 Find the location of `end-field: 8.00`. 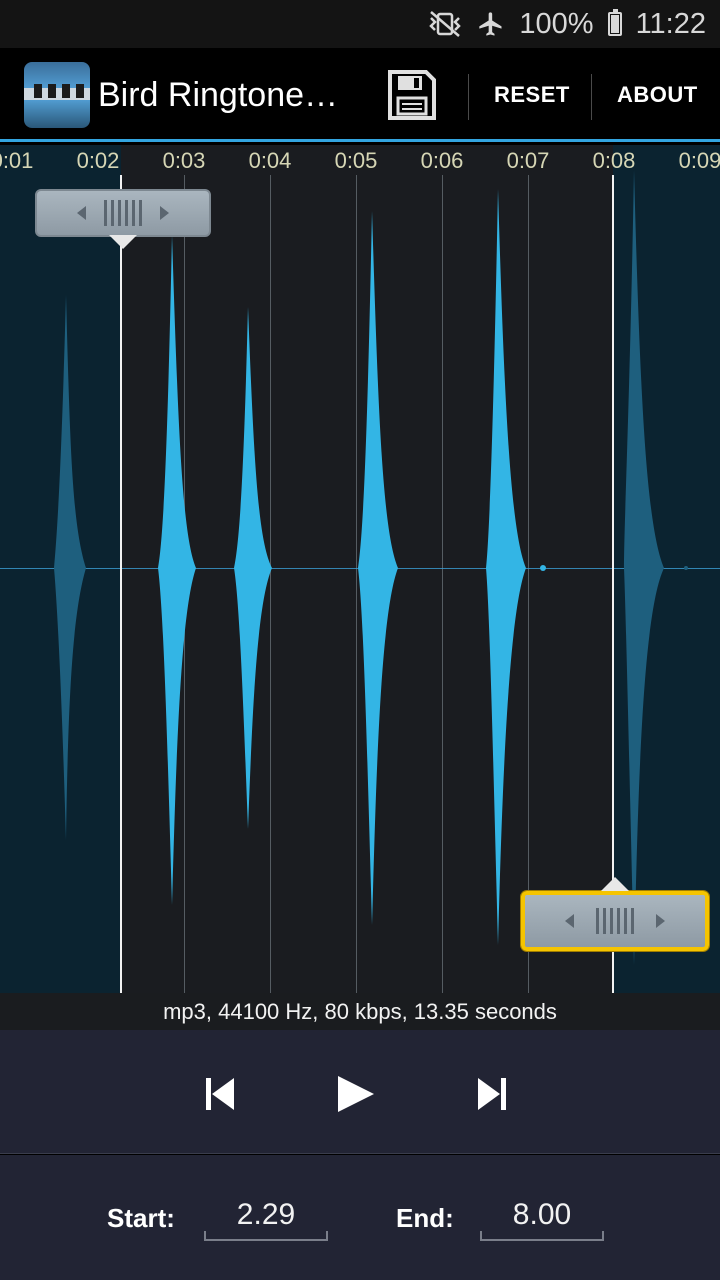

end-field: 8.00 is located at coordinates (542, 1216).